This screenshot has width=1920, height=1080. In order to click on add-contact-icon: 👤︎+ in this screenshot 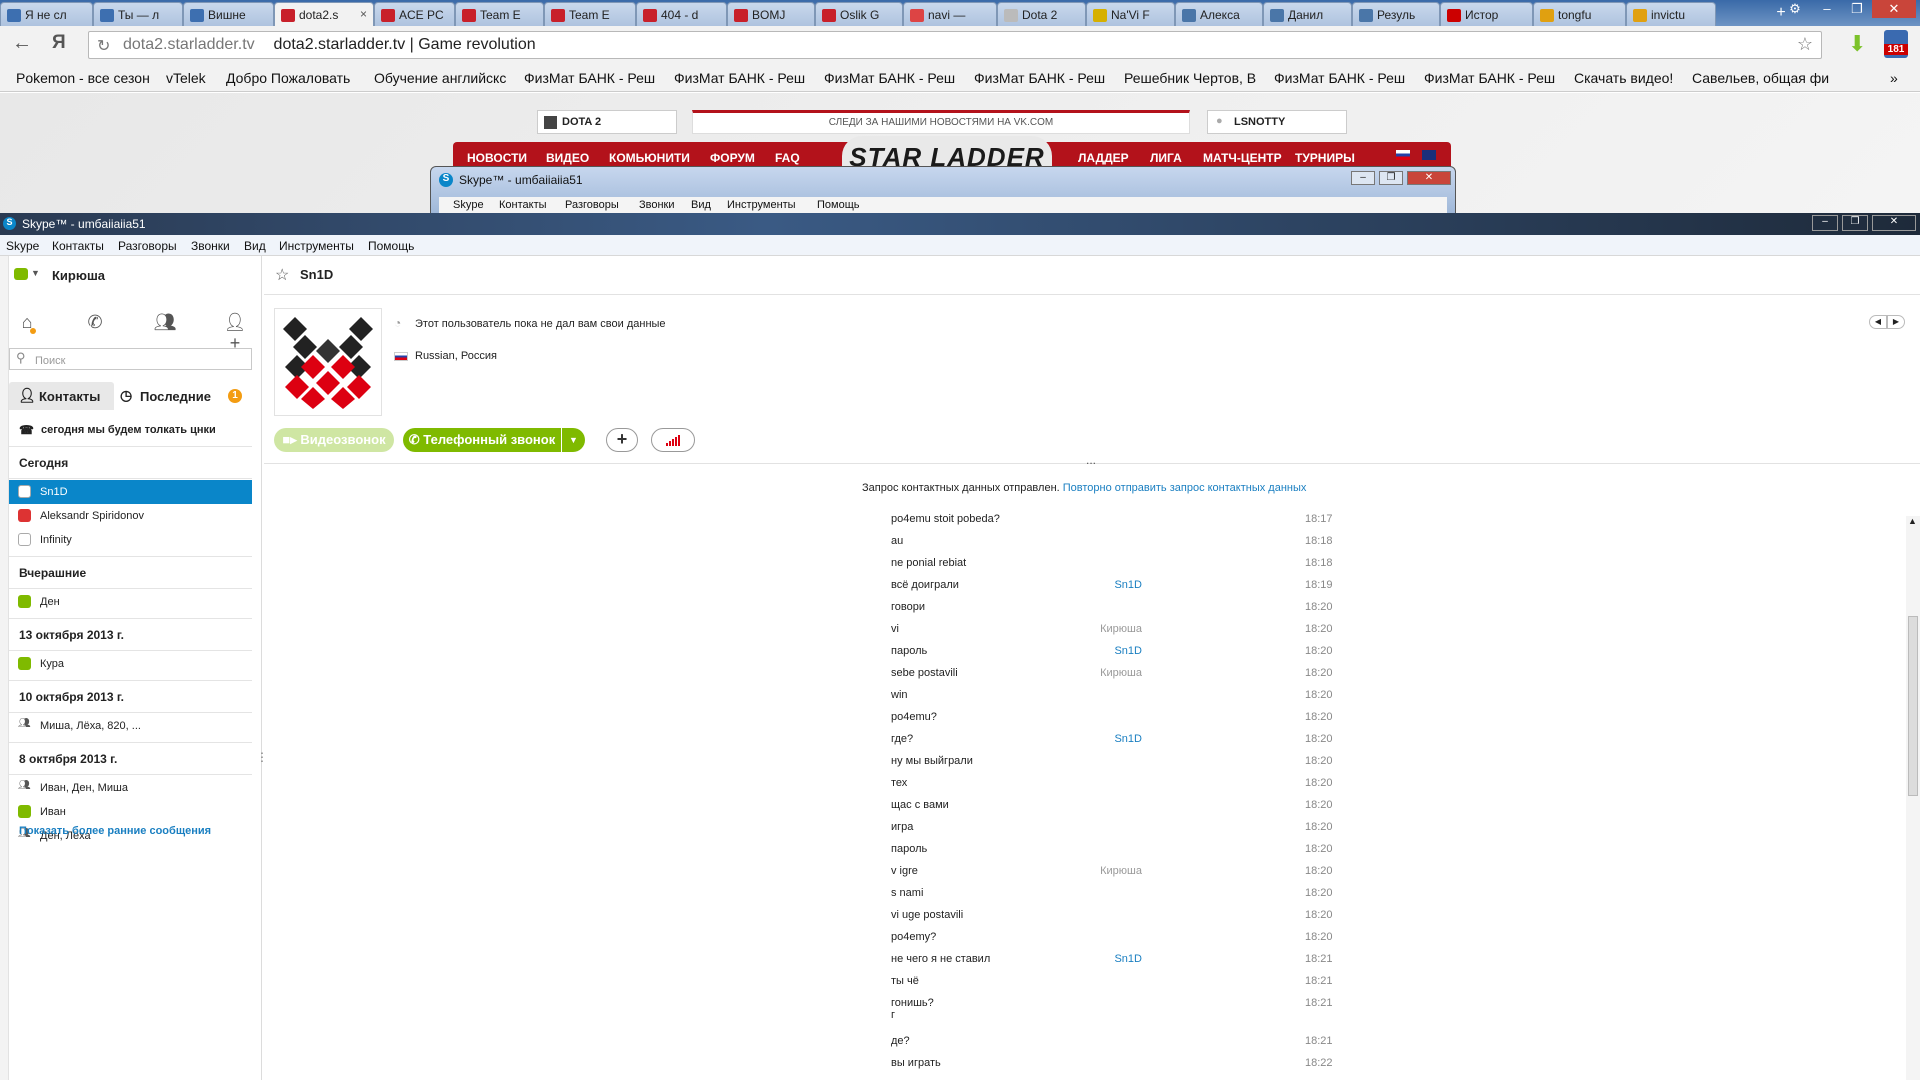, I will do `click(235, 332)`.